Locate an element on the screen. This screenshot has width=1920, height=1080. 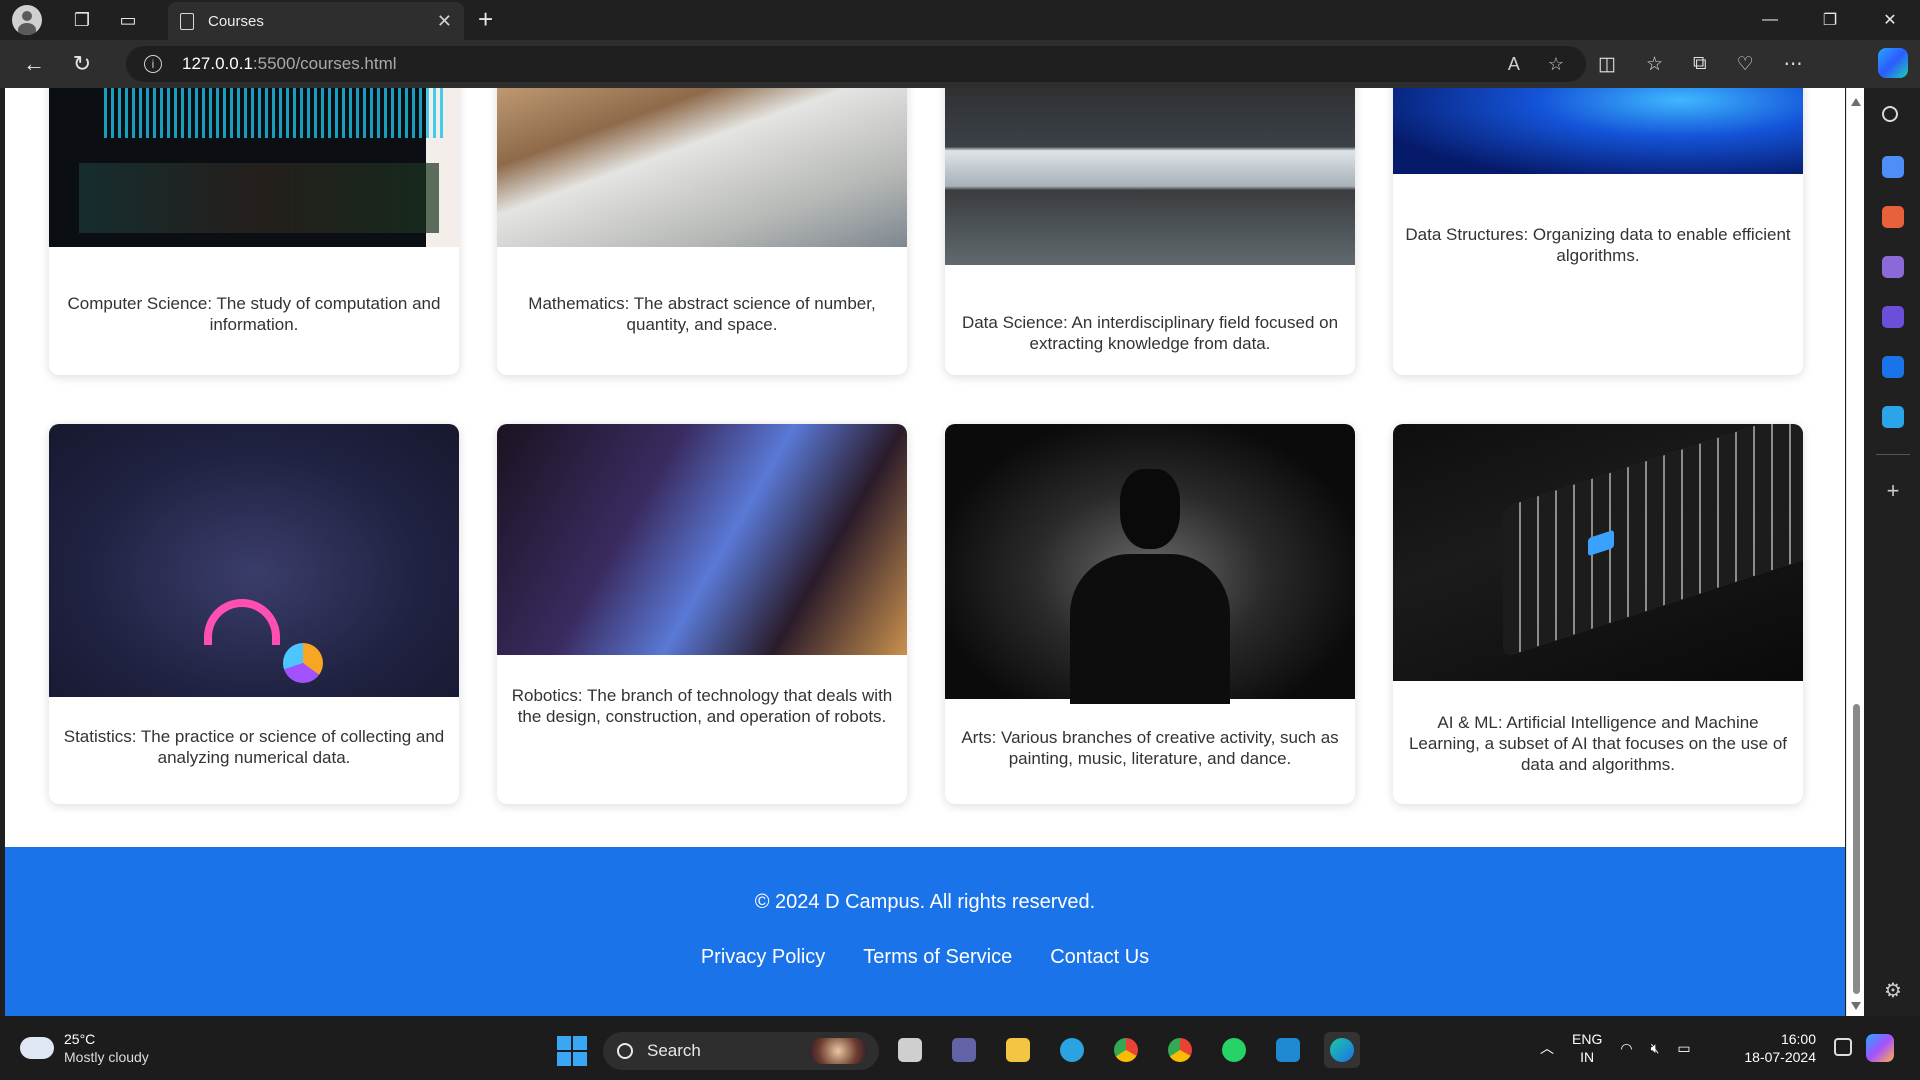
computer-science-dashboard-image is located at coordinates (254, 167).